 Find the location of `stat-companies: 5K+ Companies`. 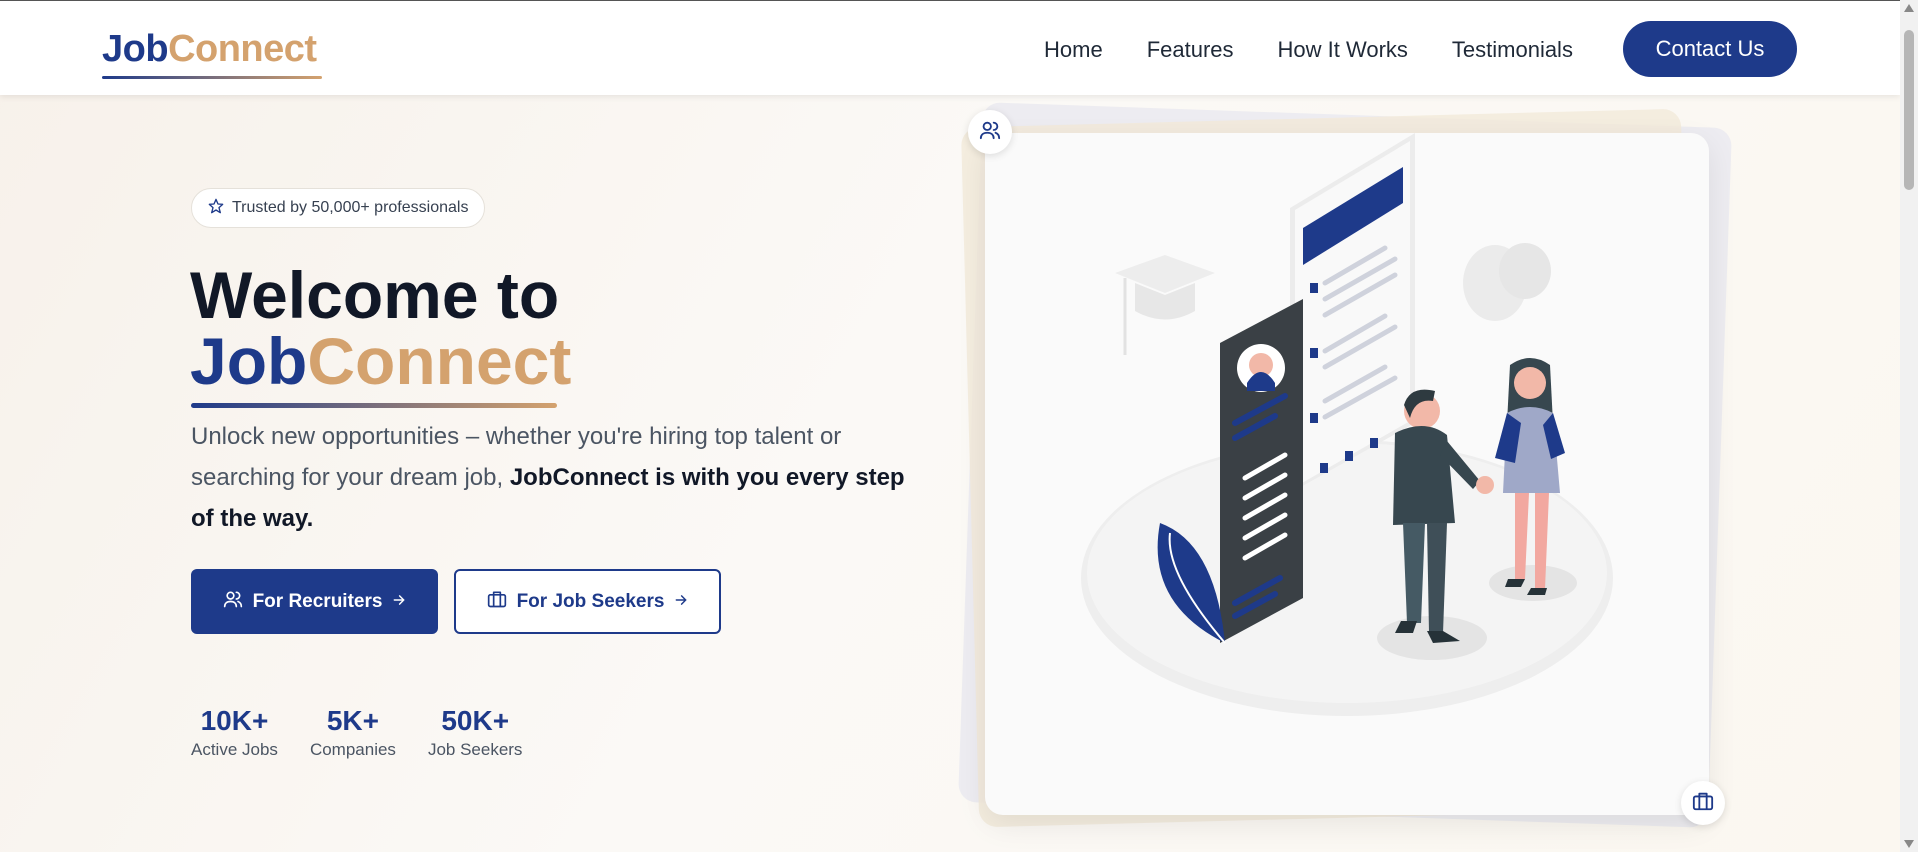

stat-companies: 5K+ Companies is located at coordinates (353, 732).